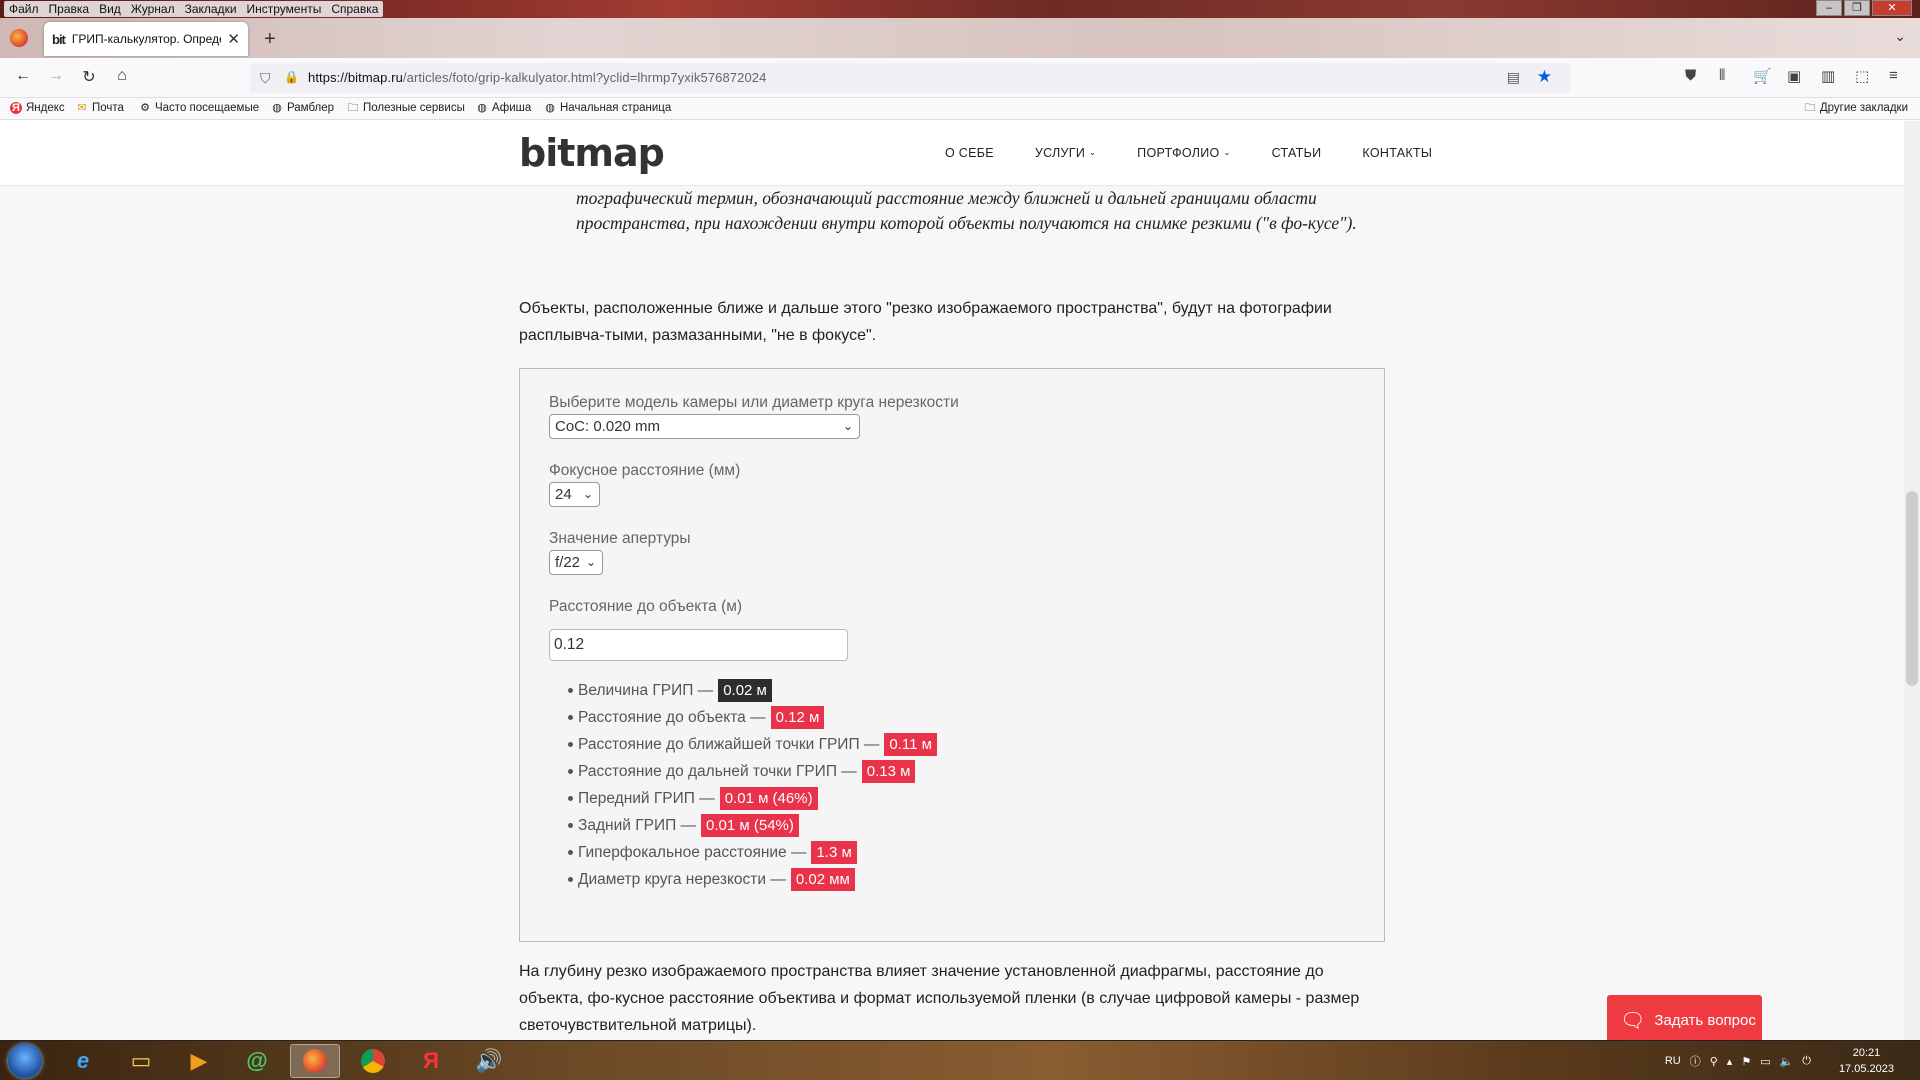  What do you see at coordinates (503, 108) in the screenshot?
I see `bookmark-afisha: ◍ Афиша` at bounding box center [503, 108].